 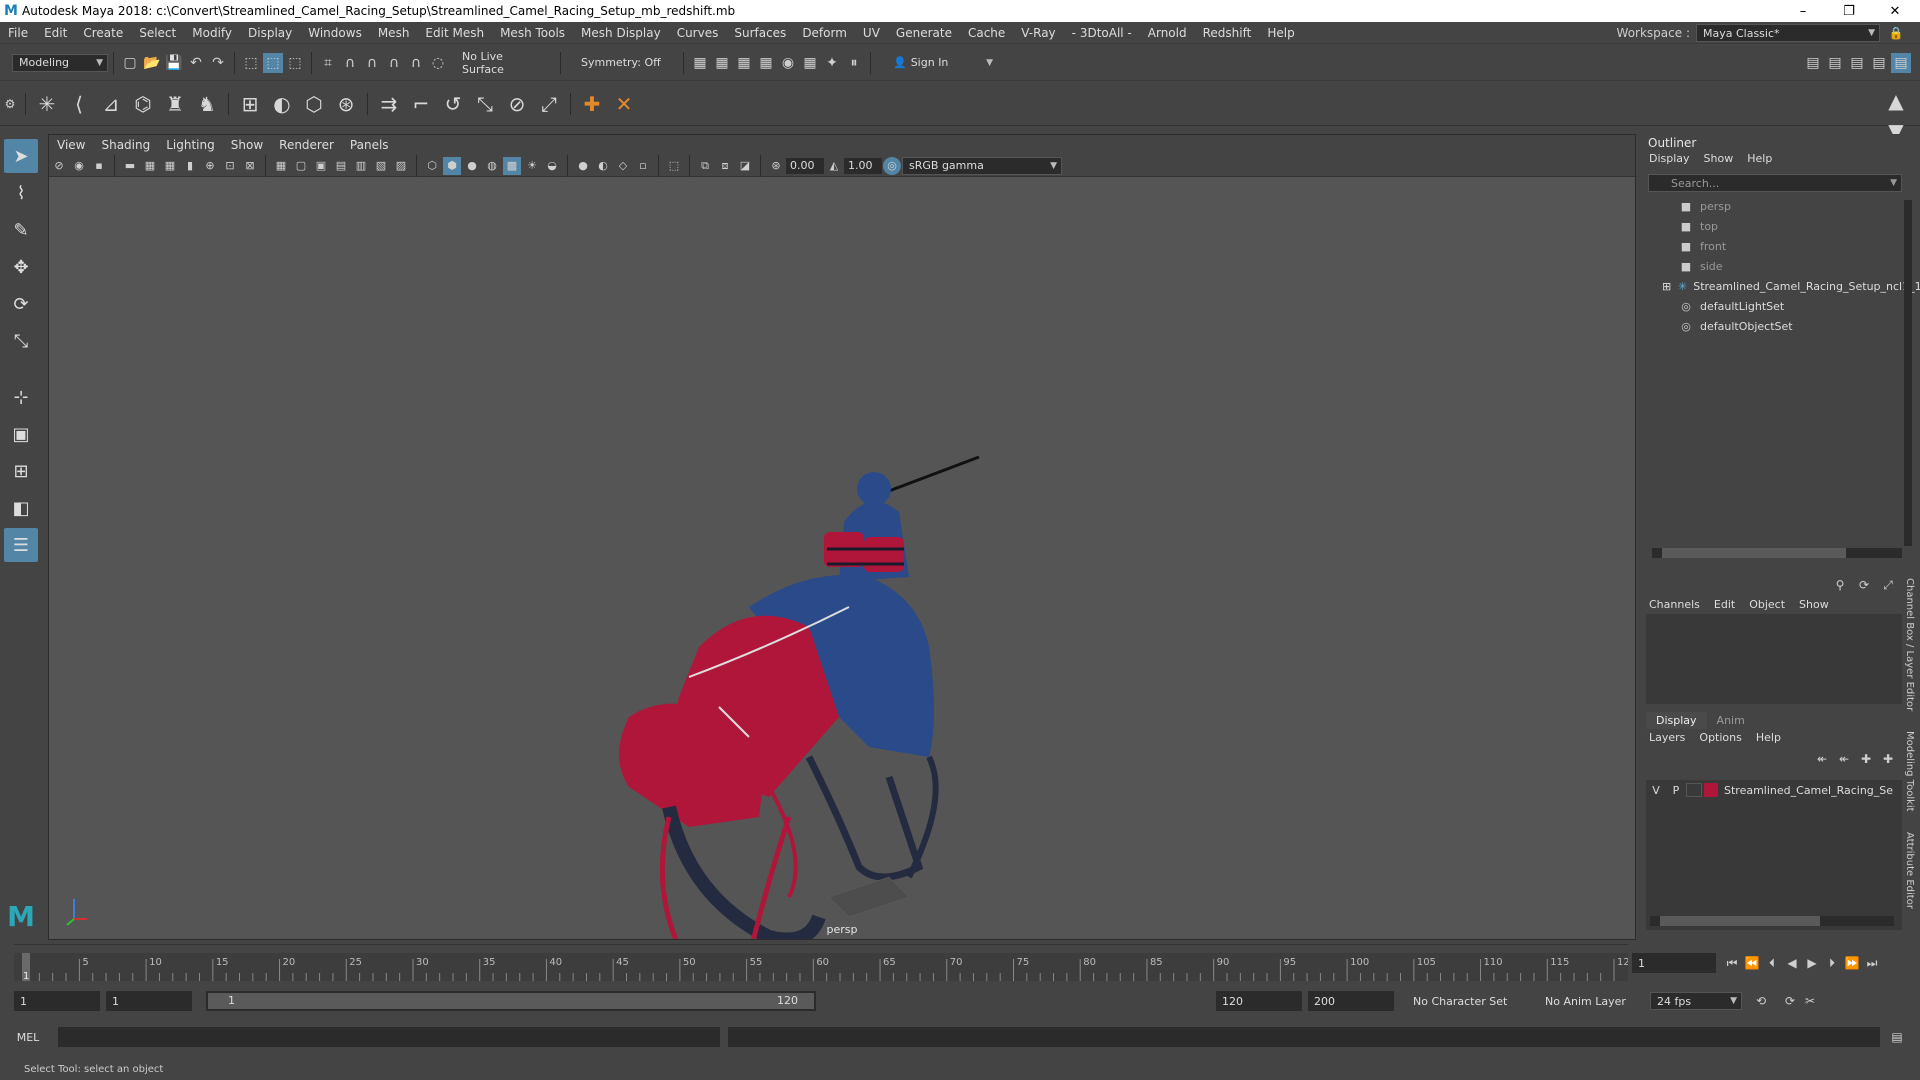 What do you see at coordinates (1896, 33) in the screenshot?
I see `lock-icon: 🔒` at bounding box center [1896, 33].